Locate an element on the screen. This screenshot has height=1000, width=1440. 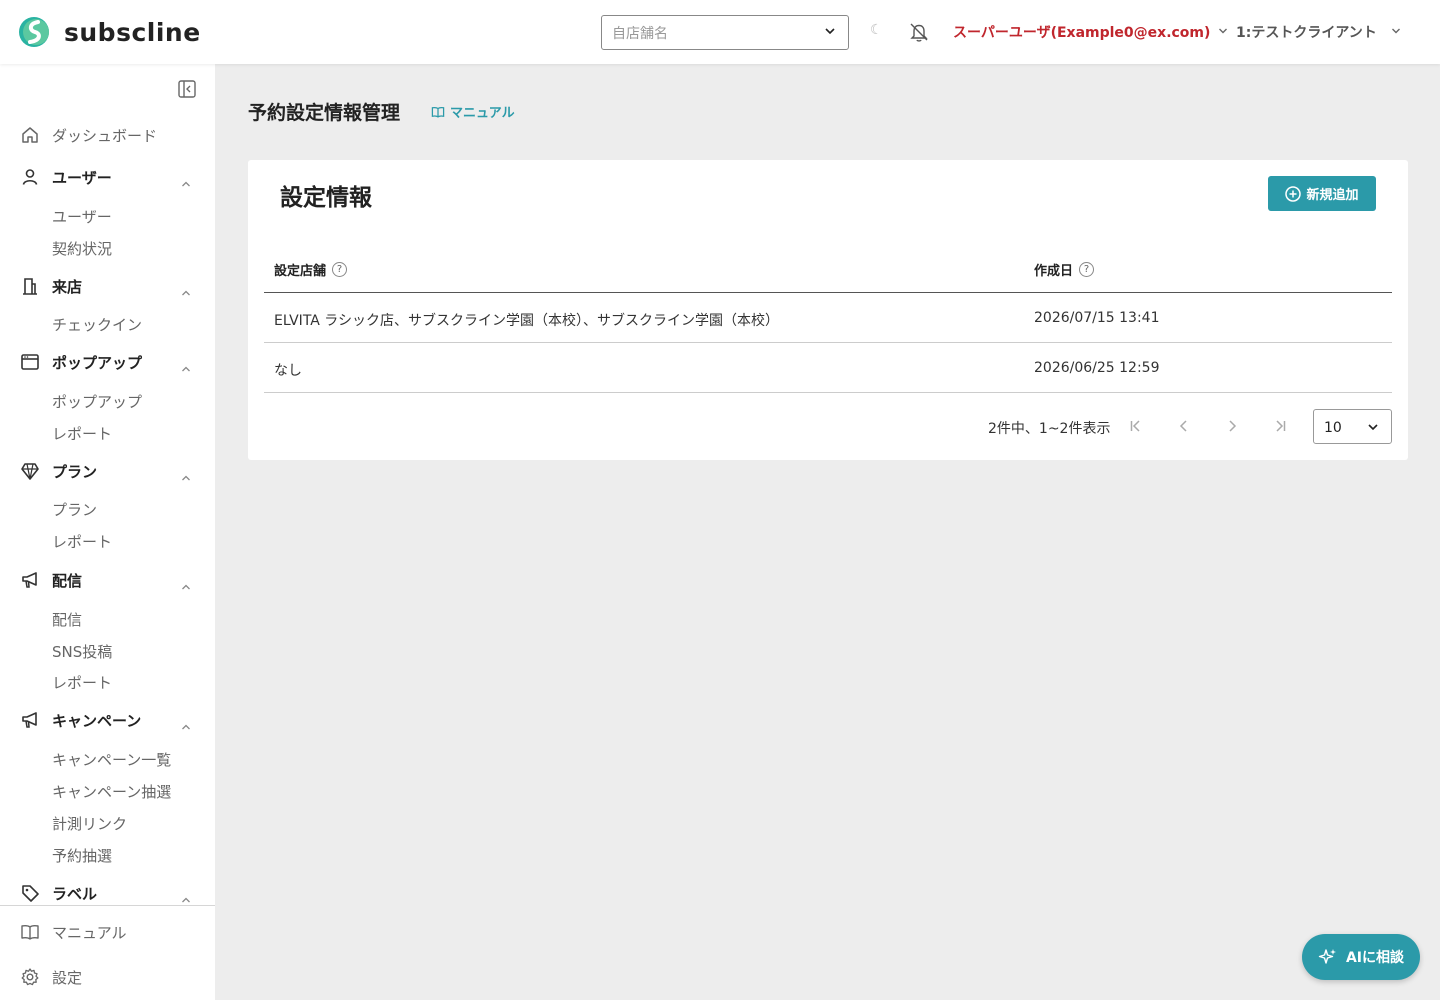
sidebar-section-users: ユーザー is located at coordinates (107, 177).